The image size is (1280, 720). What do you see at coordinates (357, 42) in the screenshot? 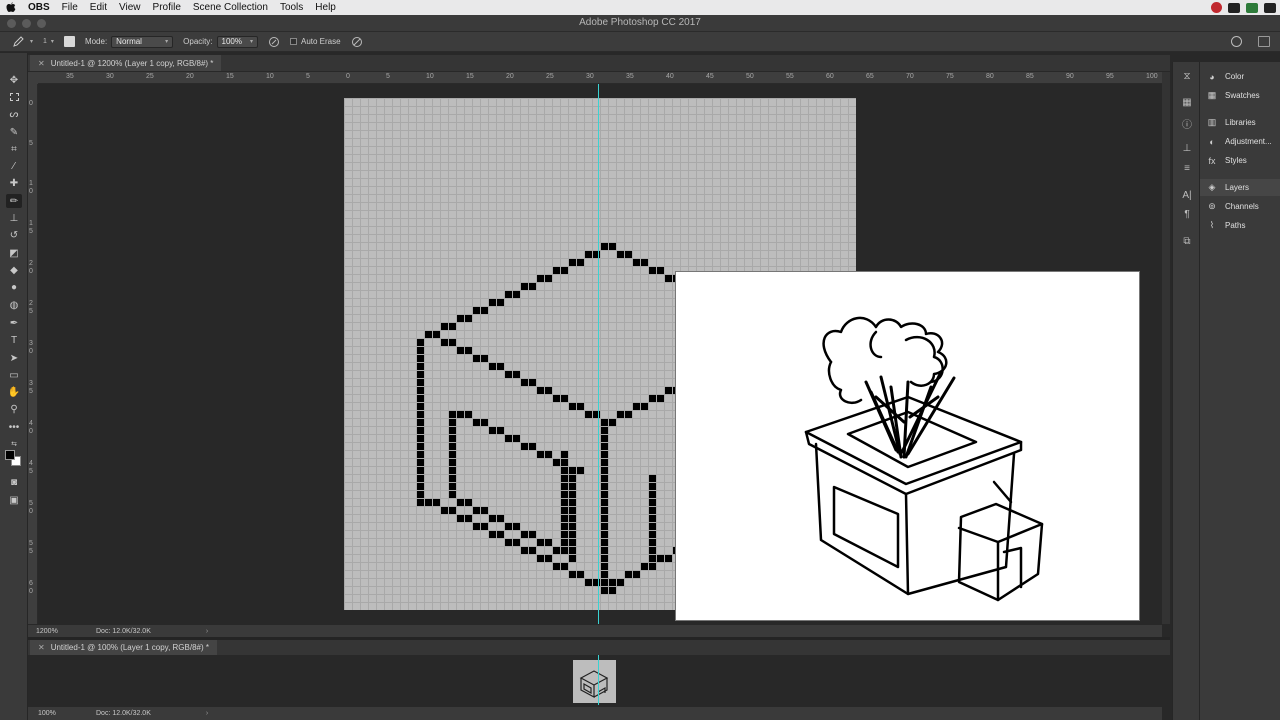
I see `pressure-size-toggle` at bounding box center [357, 42].